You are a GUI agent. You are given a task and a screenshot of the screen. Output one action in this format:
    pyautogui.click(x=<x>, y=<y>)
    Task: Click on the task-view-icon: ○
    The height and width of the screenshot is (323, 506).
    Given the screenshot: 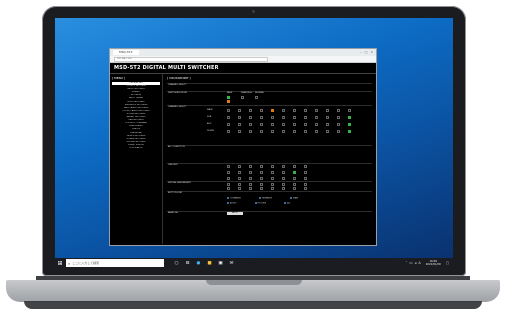 What is the action you would take?
    pyautogui.click(x=176, y=263)
    